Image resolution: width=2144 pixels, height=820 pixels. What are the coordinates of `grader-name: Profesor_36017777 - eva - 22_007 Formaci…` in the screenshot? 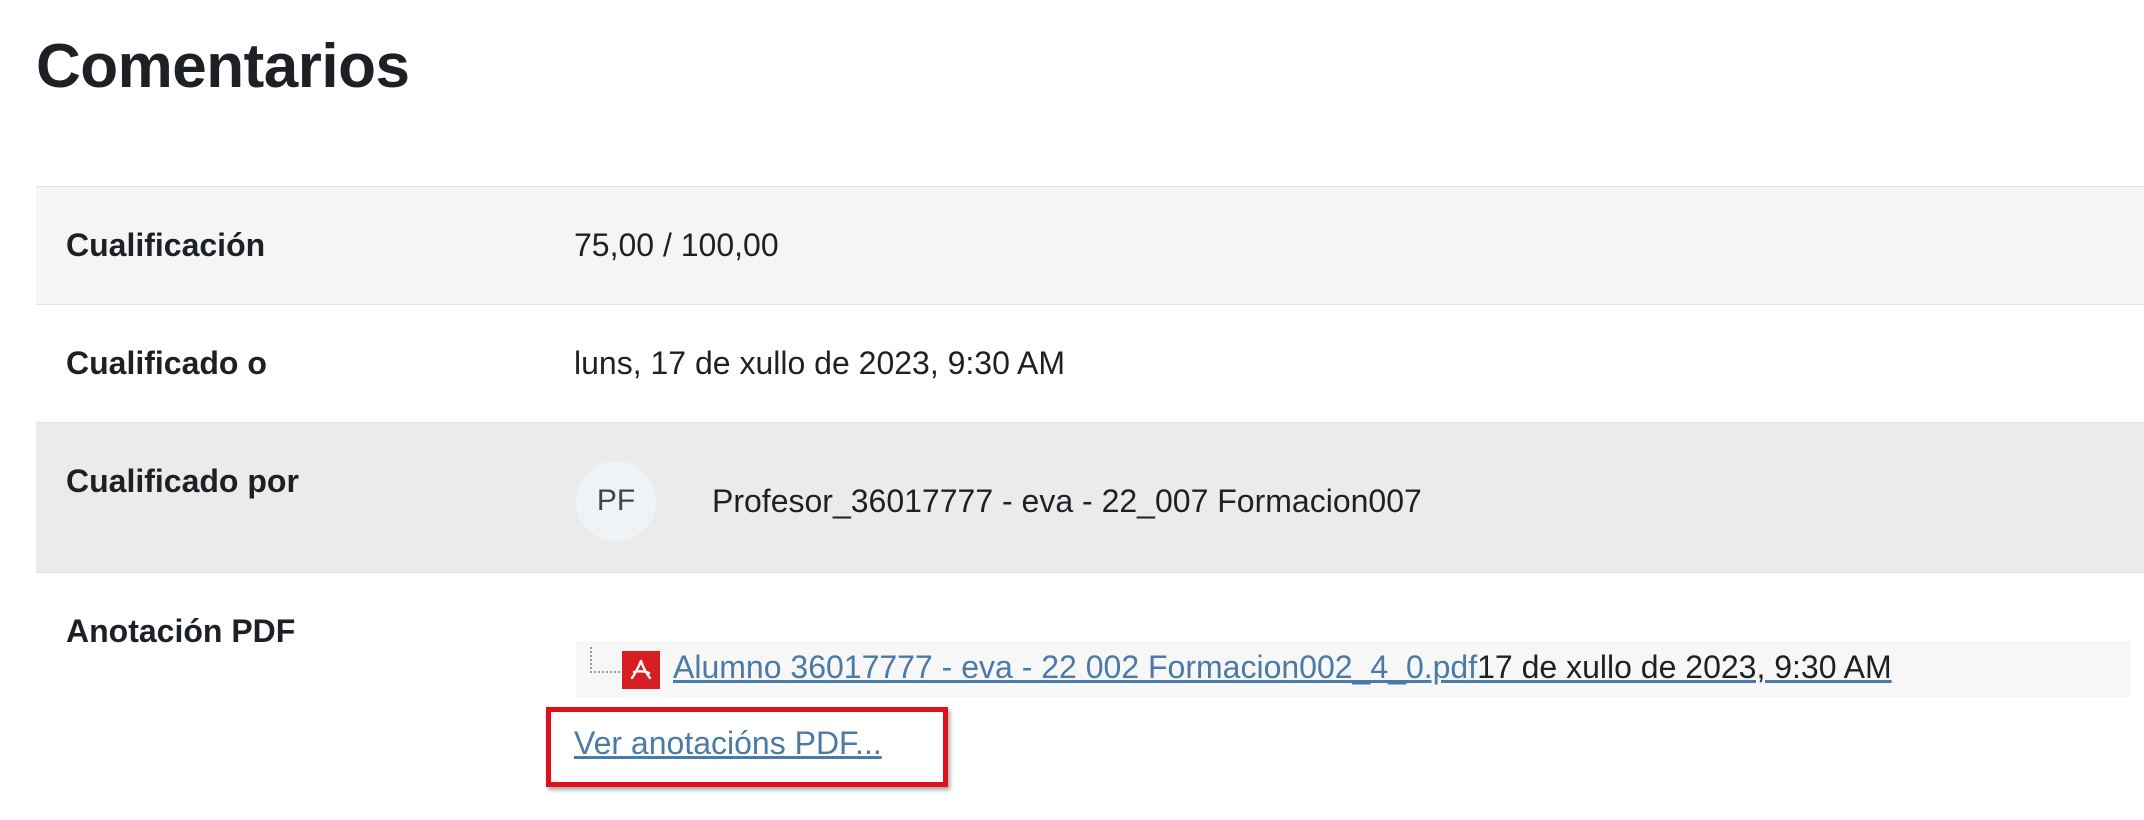 It's located at (1067, 501).